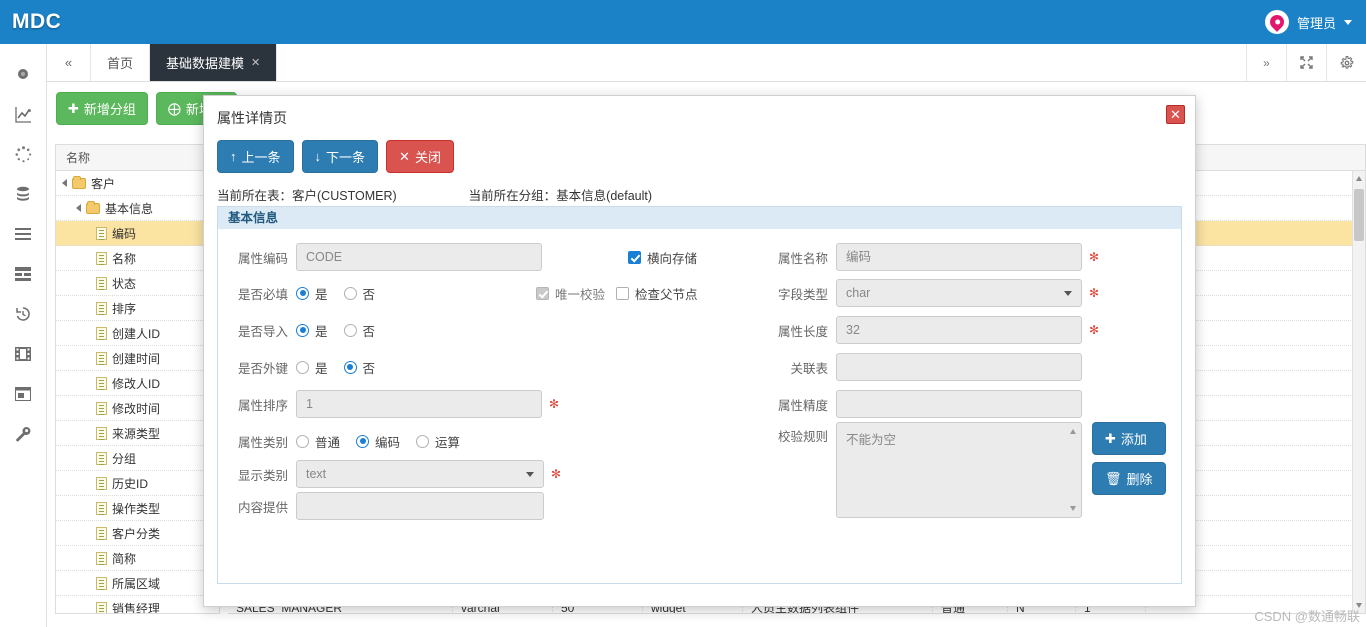 Image resolution: width=1366 pixels, height=627 pixels. What do you see at coordinates (136, 607) in the screenshot?
I see `tree-node-label: 销售经理` at bounding box center [136, 607].